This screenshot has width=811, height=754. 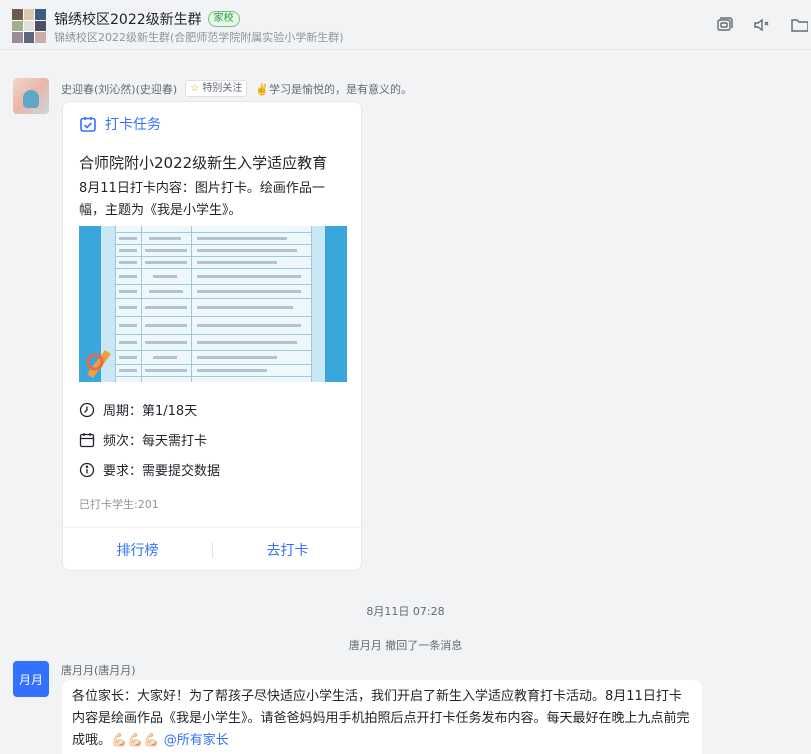 I want to click on revoke-notice: 唐月月 撤回了一条消息, so click(x=405, y=645).